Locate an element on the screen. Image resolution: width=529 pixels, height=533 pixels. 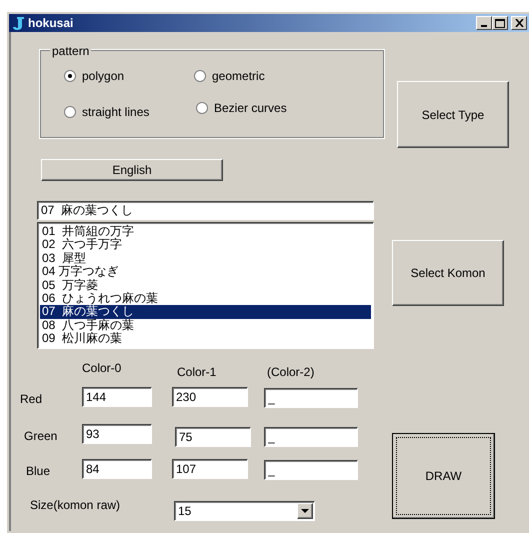
color-field: 75 is located at coordinates (213, 437).